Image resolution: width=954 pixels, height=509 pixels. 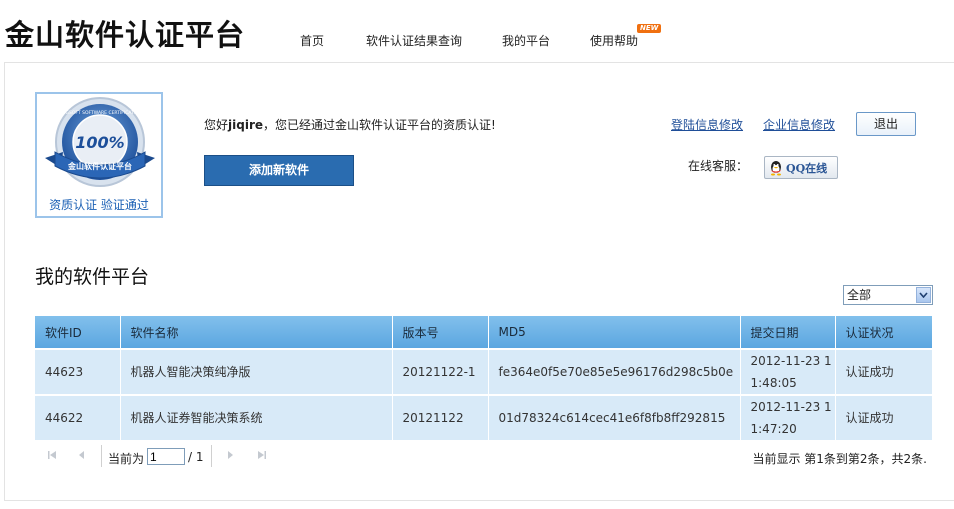 I want to click on table-header-row: 软件ID 软件名称 版本号 MD5 提交日期 认证状况, so click(x=483, y=332).